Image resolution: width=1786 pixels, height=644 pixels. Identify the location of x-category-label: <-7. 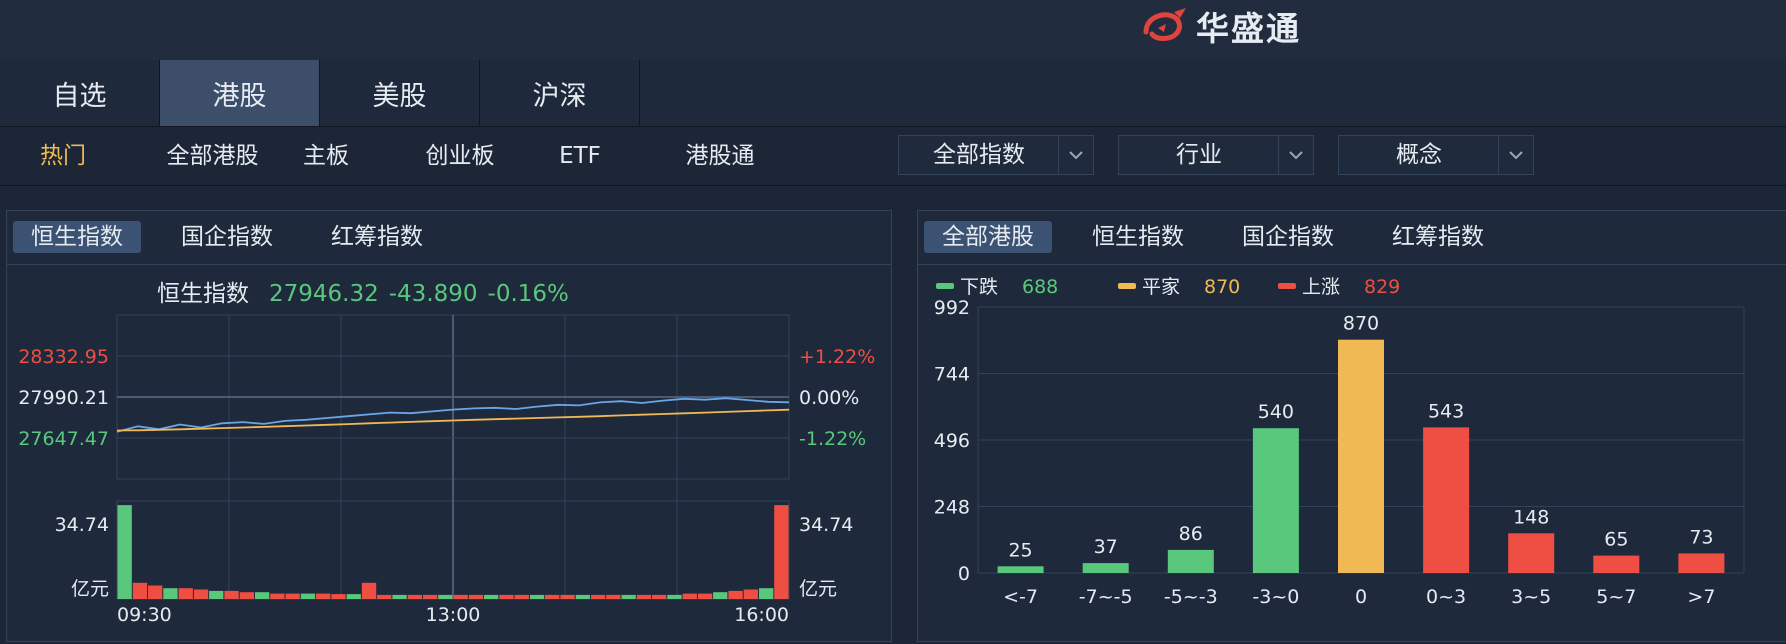
(1020, 597).